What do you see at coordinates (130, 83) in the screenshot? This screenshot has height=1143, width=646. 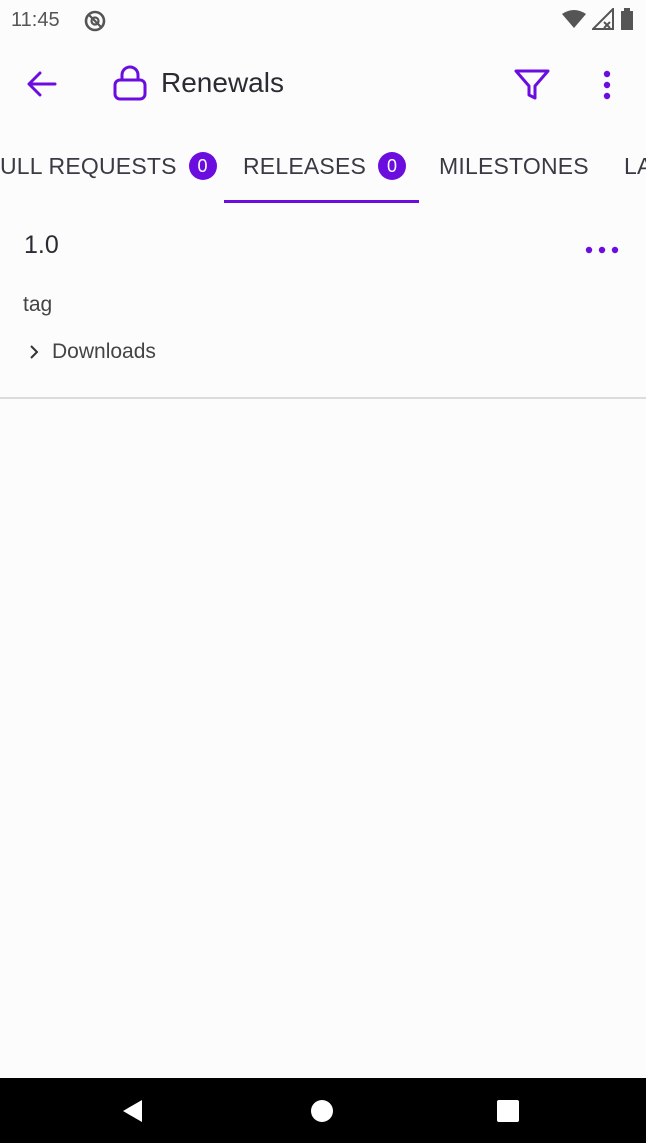 I see `lock-icon` at bounding box center [130, 83].